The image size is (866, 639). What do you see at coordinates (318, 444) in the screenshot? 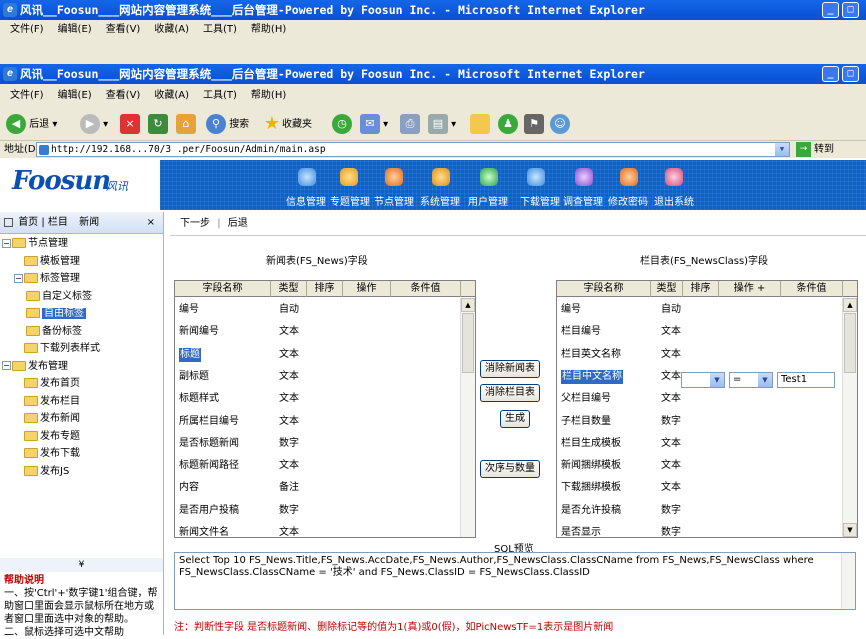
I see `table-row: 是否标题新闻 数字` at bounding box center [318, 444].